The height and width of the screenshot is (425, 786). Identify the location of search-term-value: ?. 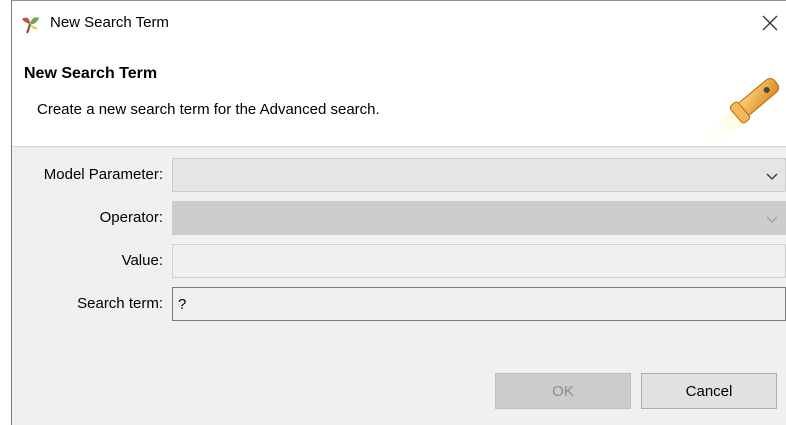
(182, 304).